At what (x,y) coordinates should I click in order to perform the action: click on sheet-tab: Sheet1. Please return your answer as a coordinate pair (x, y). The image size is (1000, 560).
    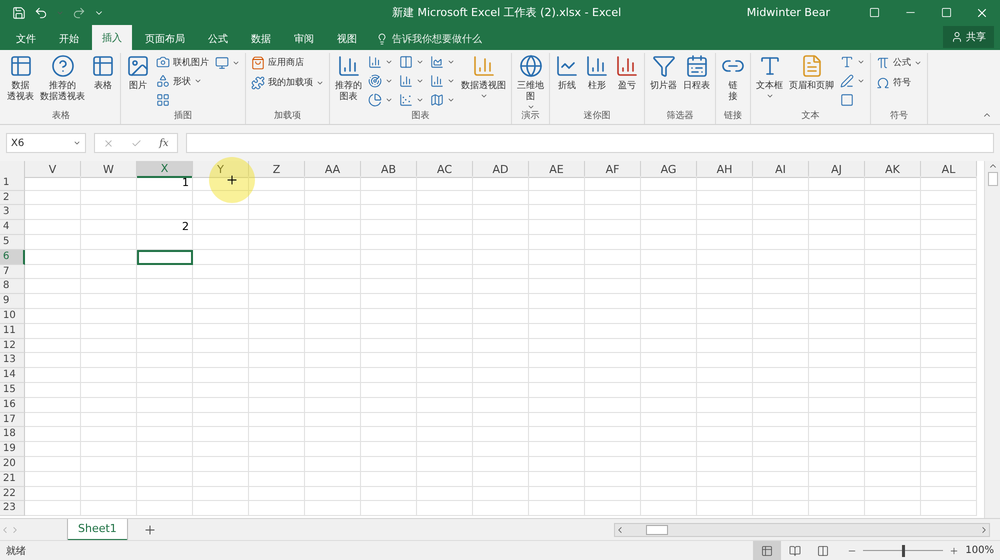
    Looking at the image, I should click on (97, 529).